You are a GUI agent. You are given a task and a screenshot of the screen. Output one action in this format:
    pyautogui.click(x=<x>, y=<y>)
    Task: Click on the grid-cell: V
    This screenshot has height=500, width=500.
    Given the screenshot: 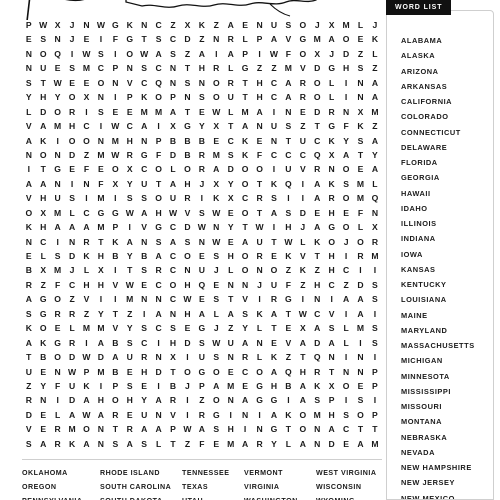 What is the action you would take?
    pyautogui.click(x=116, y=285)
    